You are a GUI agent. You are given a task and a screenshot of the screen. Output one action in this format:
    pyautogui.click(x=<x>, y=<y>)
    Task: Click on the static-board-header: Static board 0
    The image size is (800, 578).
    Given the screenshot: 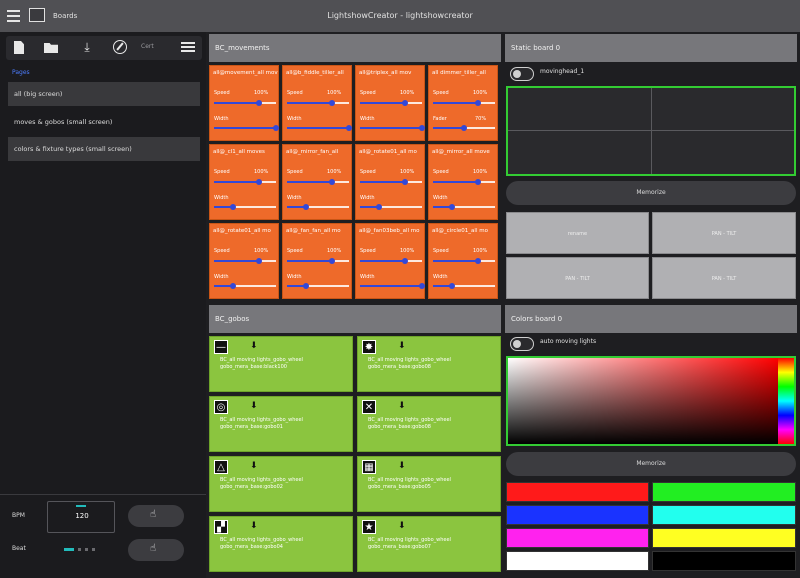 What is the action you would take?
    pyautogui.click(x=651, y=48)
    